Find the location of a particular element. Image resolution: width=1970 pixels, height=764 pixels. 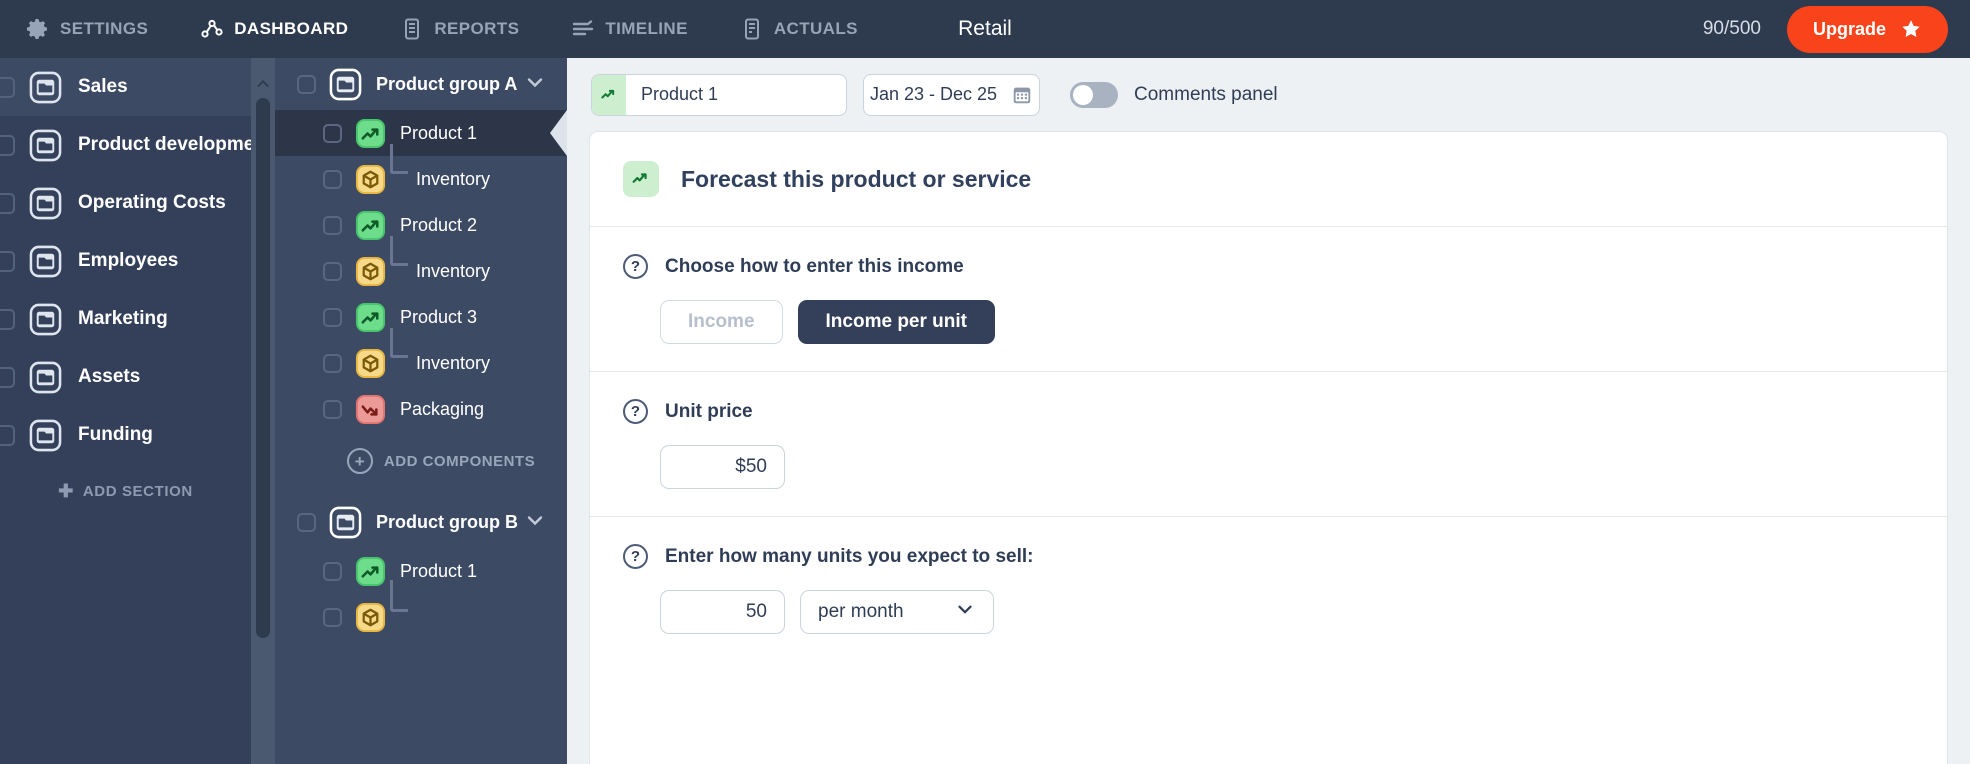

tree-group-label: Product group B is located at coordinates (447, 521).